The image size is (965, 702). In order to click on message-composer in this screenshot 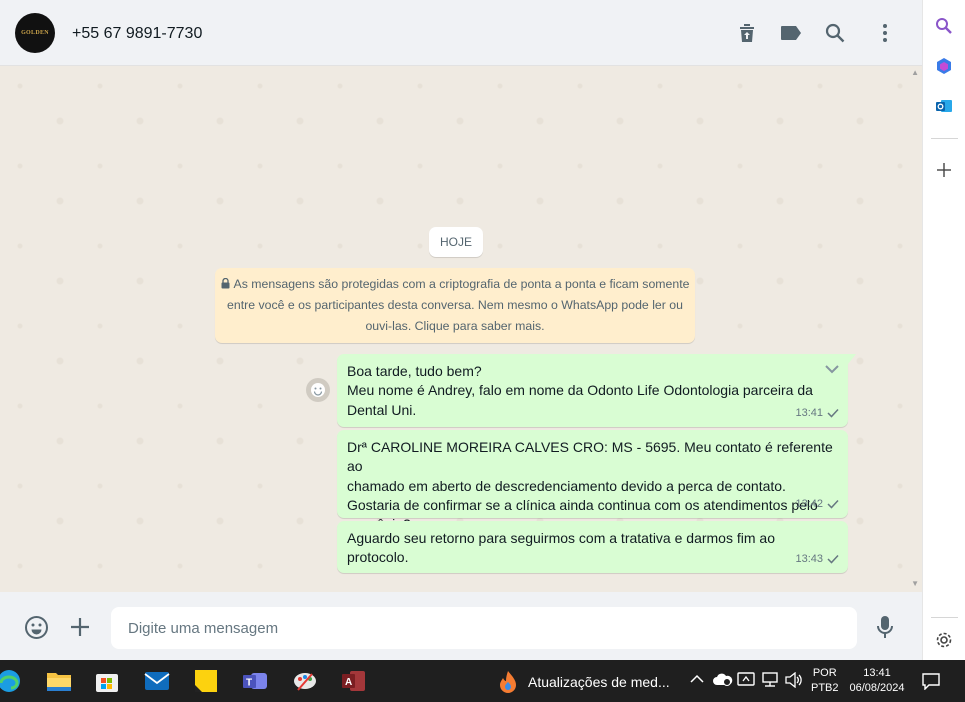, I will do `click(461, 626)`.